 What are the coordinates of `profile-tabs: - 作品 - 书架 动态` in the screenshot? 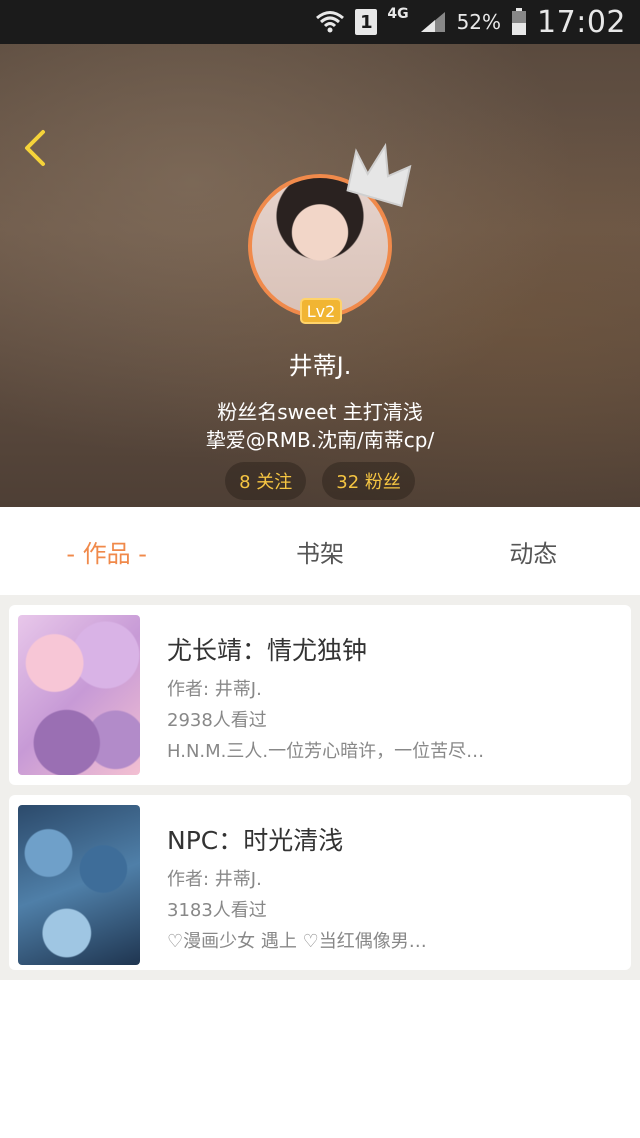 It's located at (320, 551).